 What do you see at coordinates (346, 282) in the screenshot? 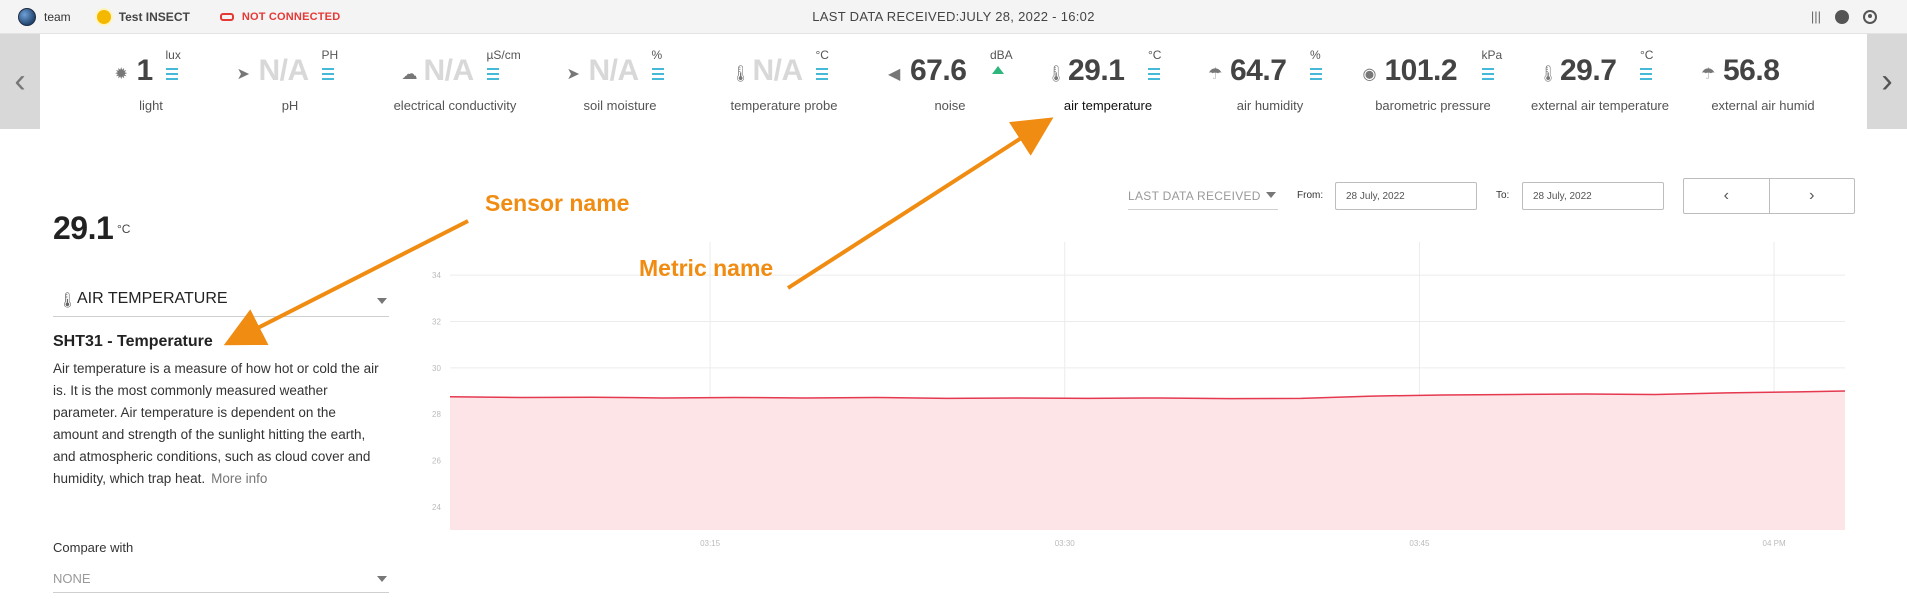
I see `sensor-arrow` at bounding box center [346, 282].